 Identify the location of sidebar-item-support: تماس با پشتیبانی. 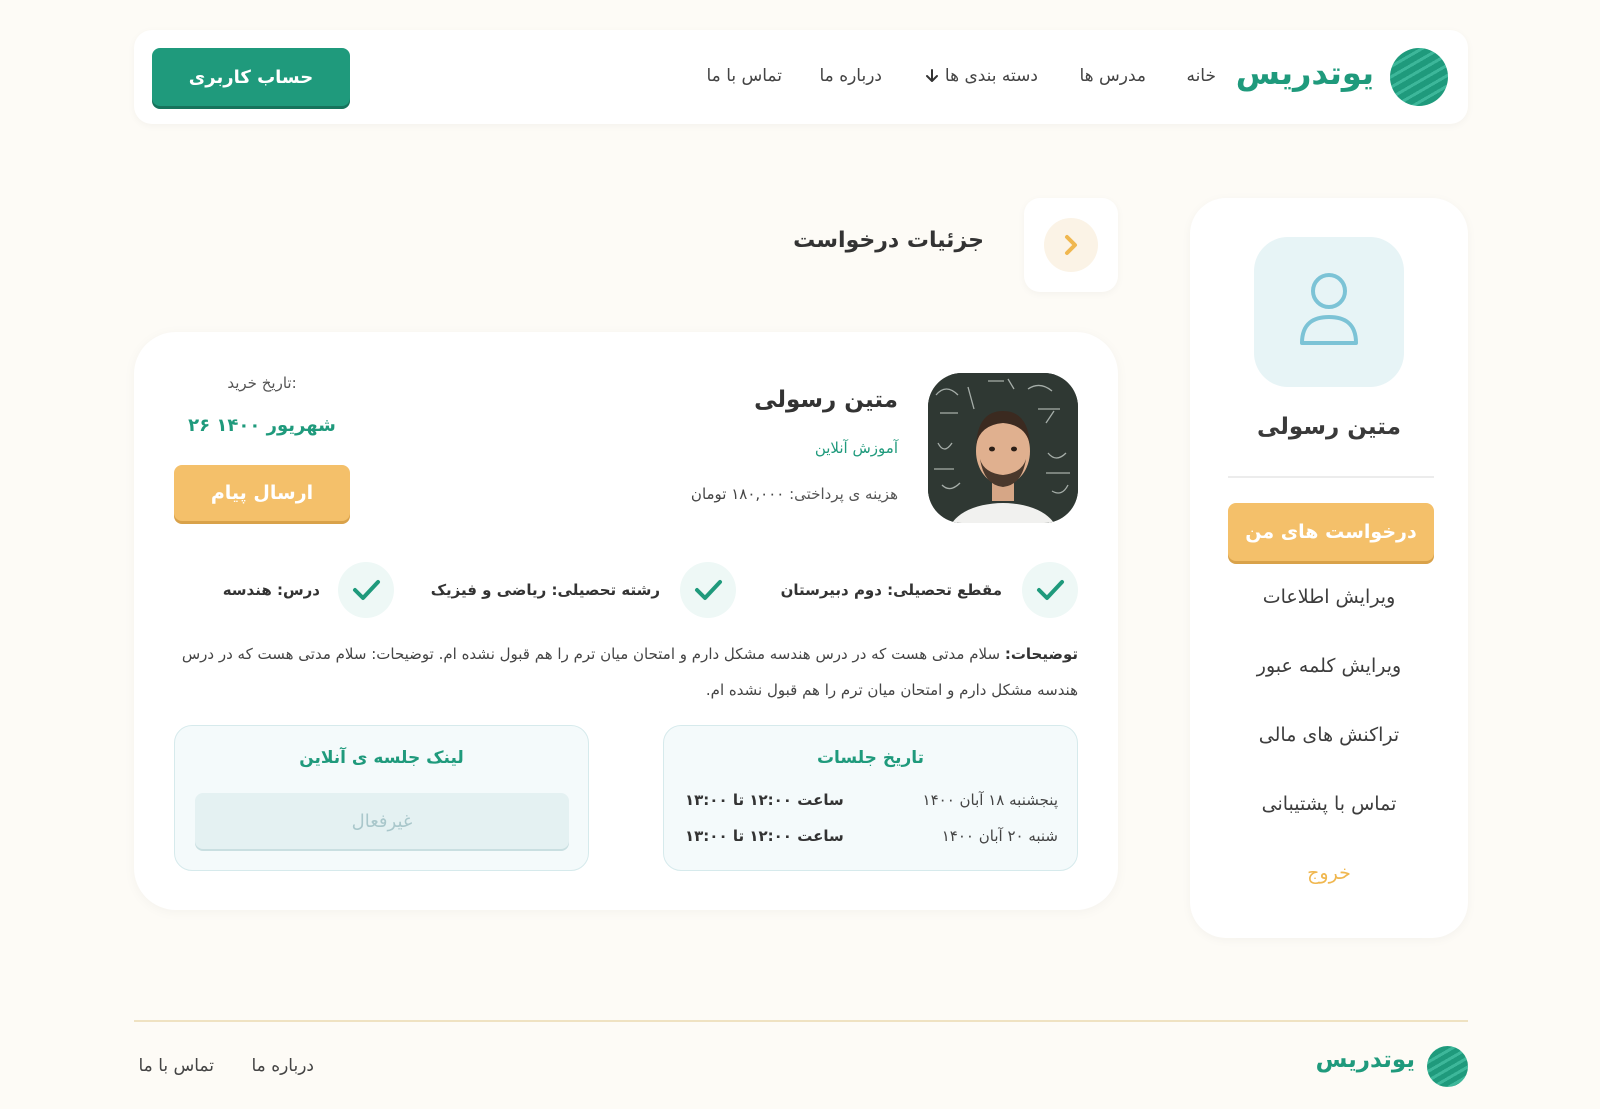
(1329, 804).